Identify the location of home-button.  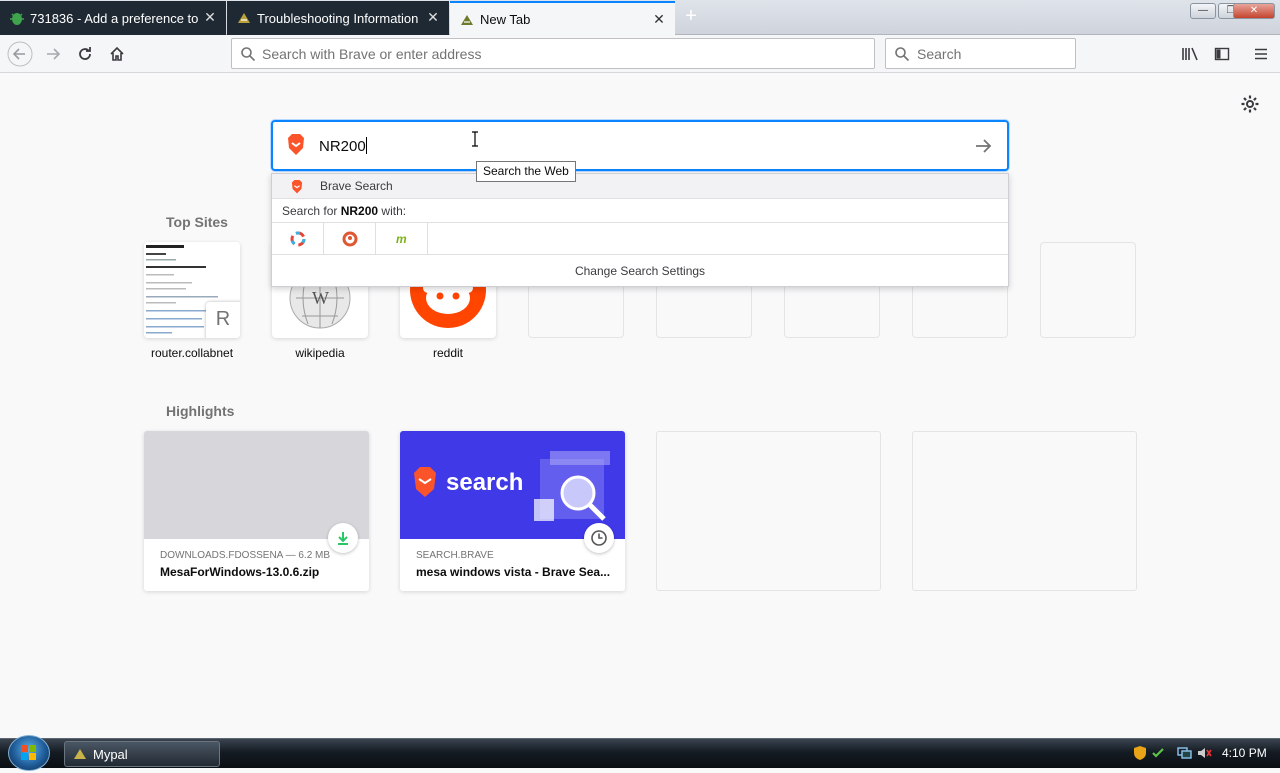
(117, 54).